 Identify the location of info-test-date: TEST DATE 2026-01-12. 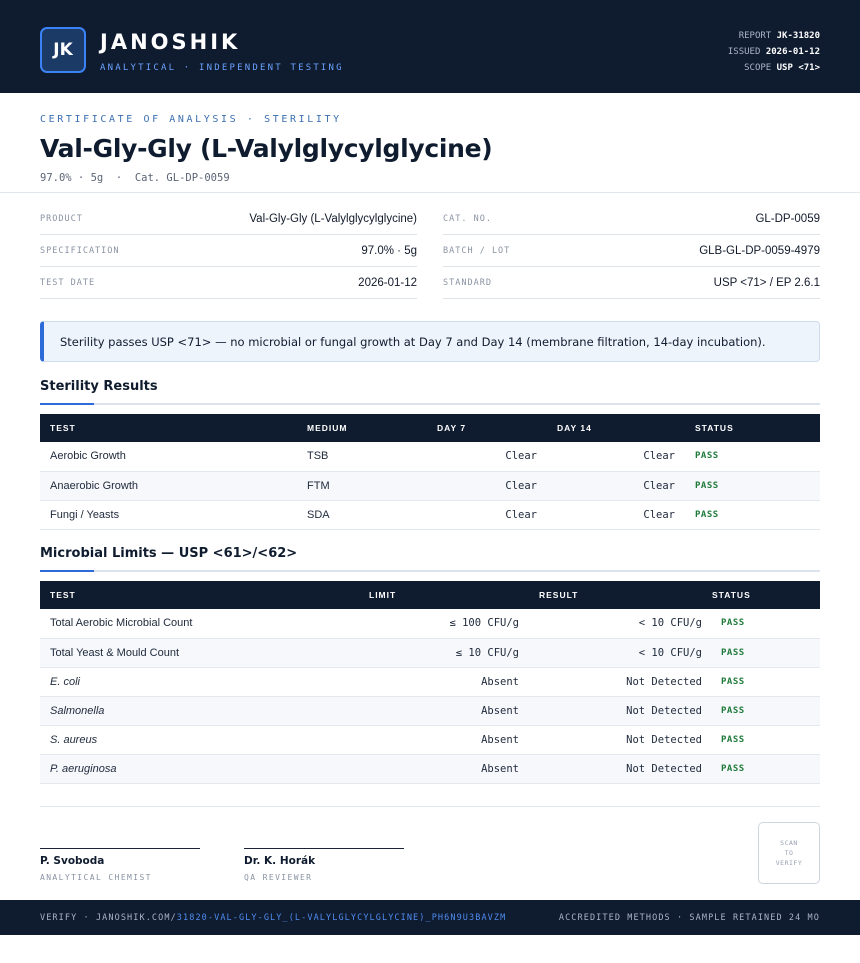
(228, 283).